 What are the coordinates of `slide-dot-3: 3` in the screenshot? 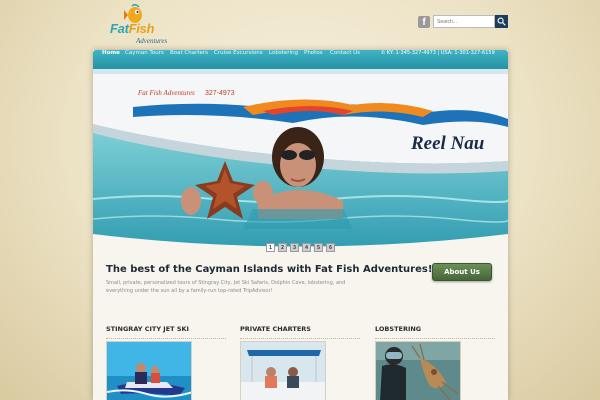 It's located at (294, 247).